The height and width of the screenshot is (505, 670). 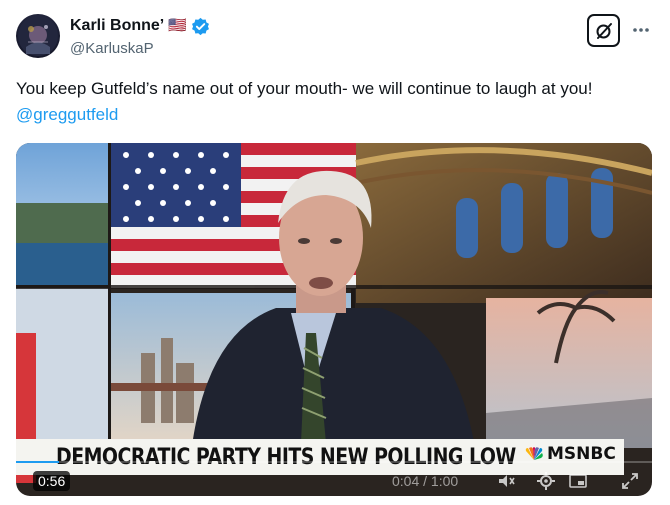 I want to click on grok-button, so click(x=603, y=30).